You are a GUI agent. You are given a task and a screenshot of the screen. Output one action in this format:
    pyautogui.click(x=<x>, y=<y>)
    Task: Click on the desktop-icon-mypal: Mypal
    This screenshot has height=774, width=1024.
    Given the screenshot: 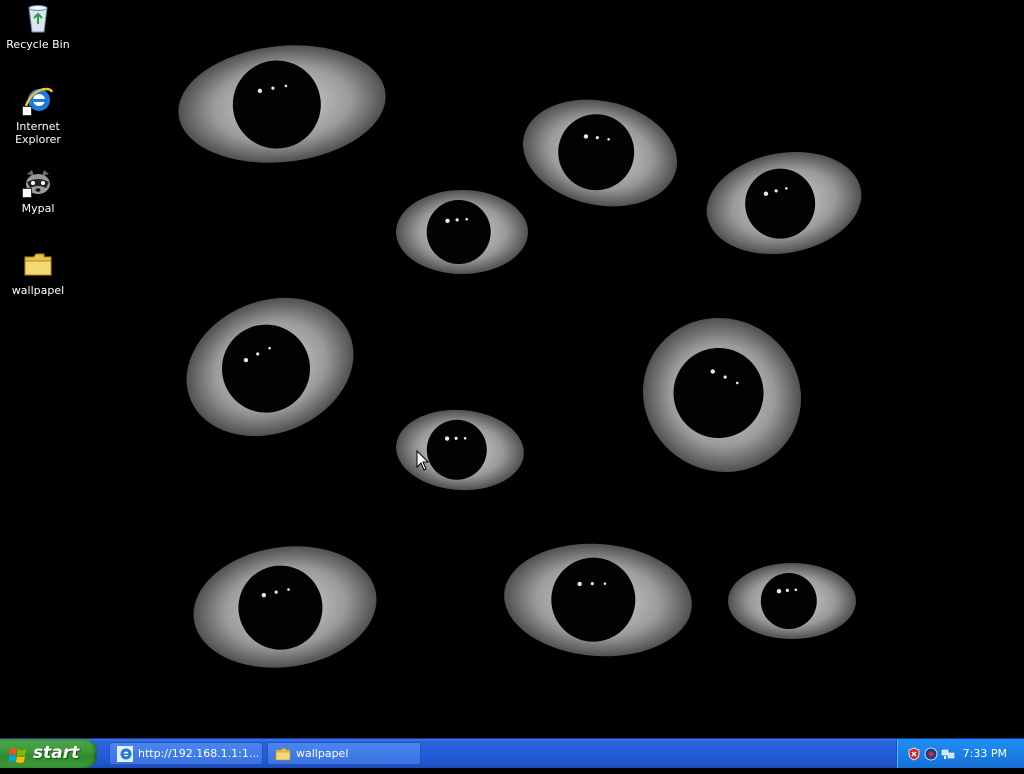 What is the action you would take?
    pyautogui.click(x=38, y=190)
    